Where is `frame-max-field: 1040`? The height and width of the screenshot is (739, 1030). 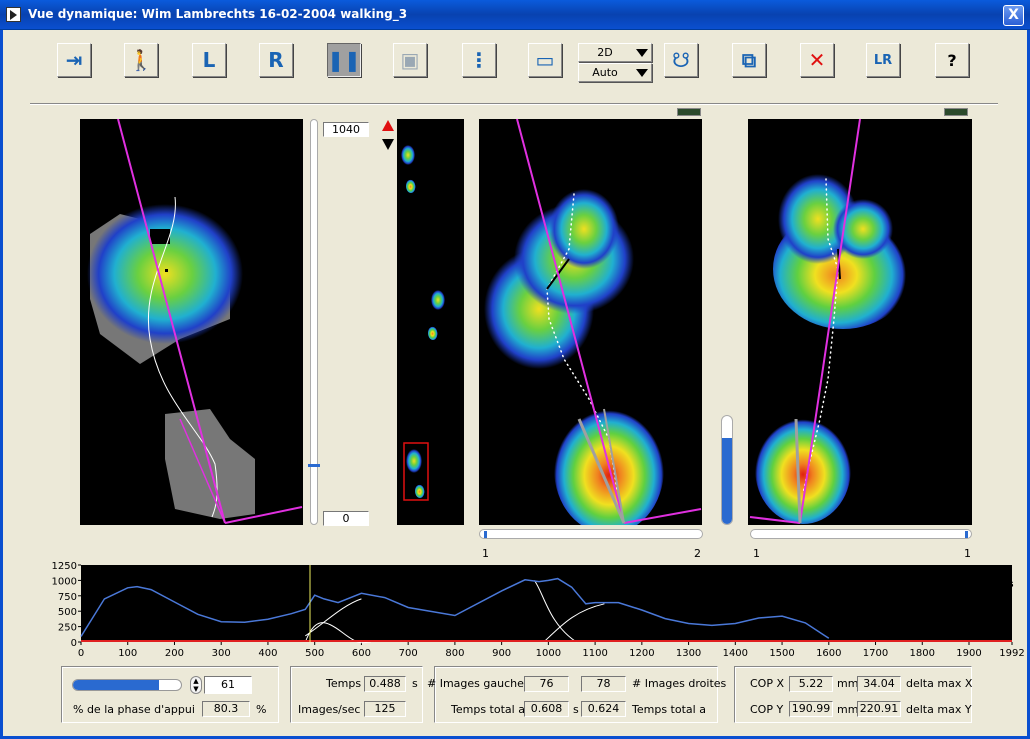
frame-max-field: 1040 is located at coordinates (346, 129).